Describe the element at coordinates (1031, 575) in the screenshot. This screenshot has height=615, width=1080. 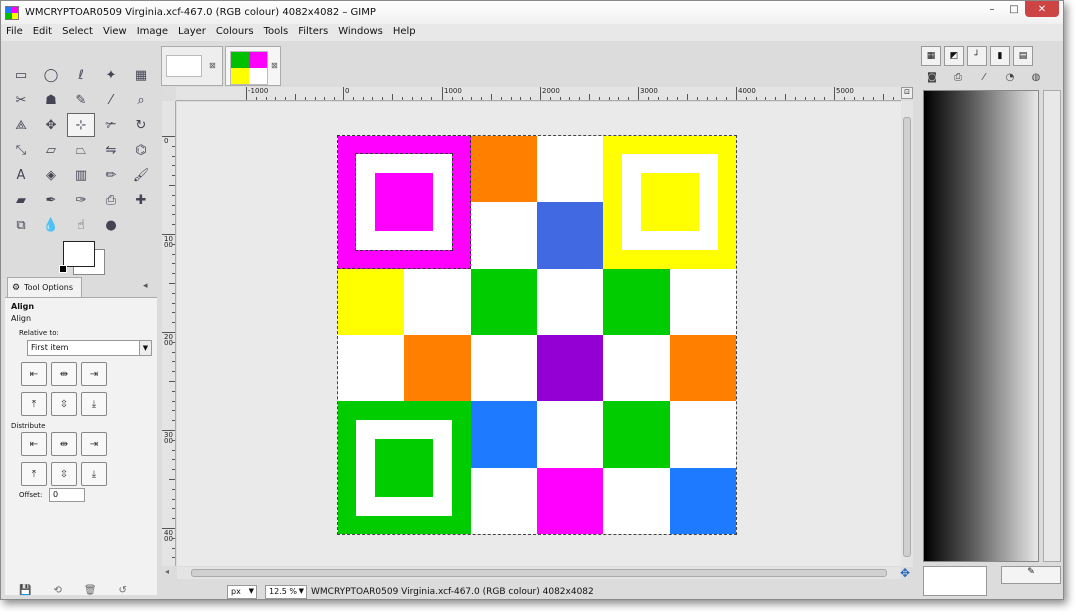
I see `edit-gradient-button: ✎` at that location.